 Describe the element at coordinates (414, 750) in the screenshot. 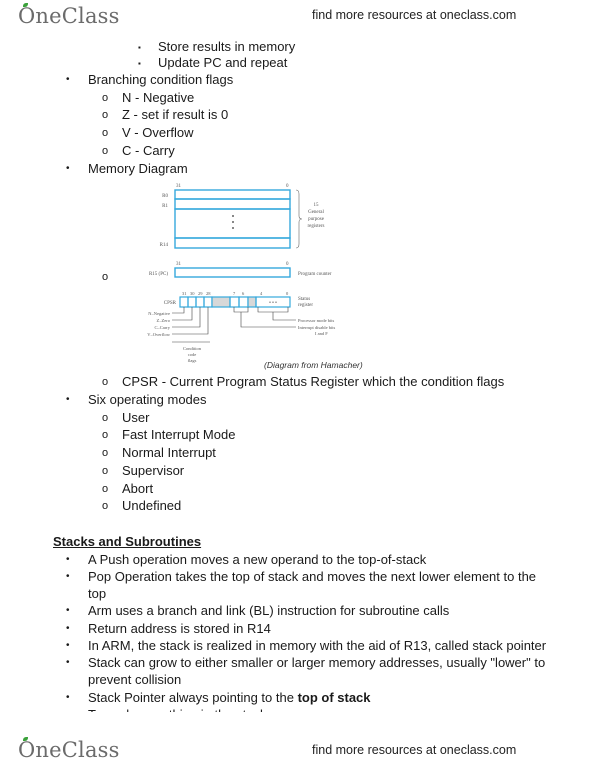

I see `promo-link-footer: find more resources at oneclass.com` at that location.